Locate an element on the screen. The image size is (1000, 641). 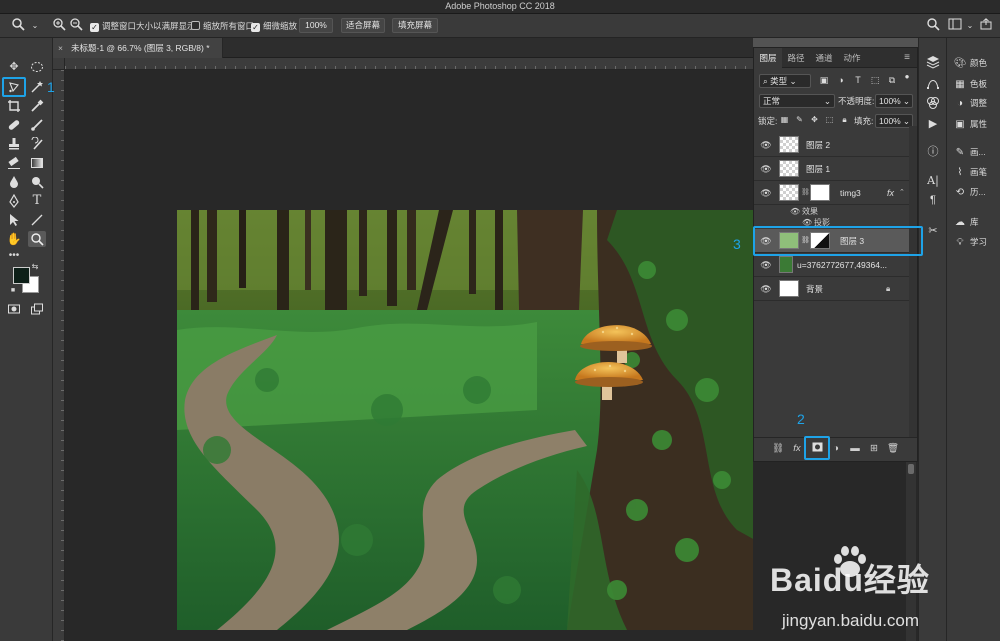
panel-properties: ▣ 属性 is located at coordinates (970, 124).